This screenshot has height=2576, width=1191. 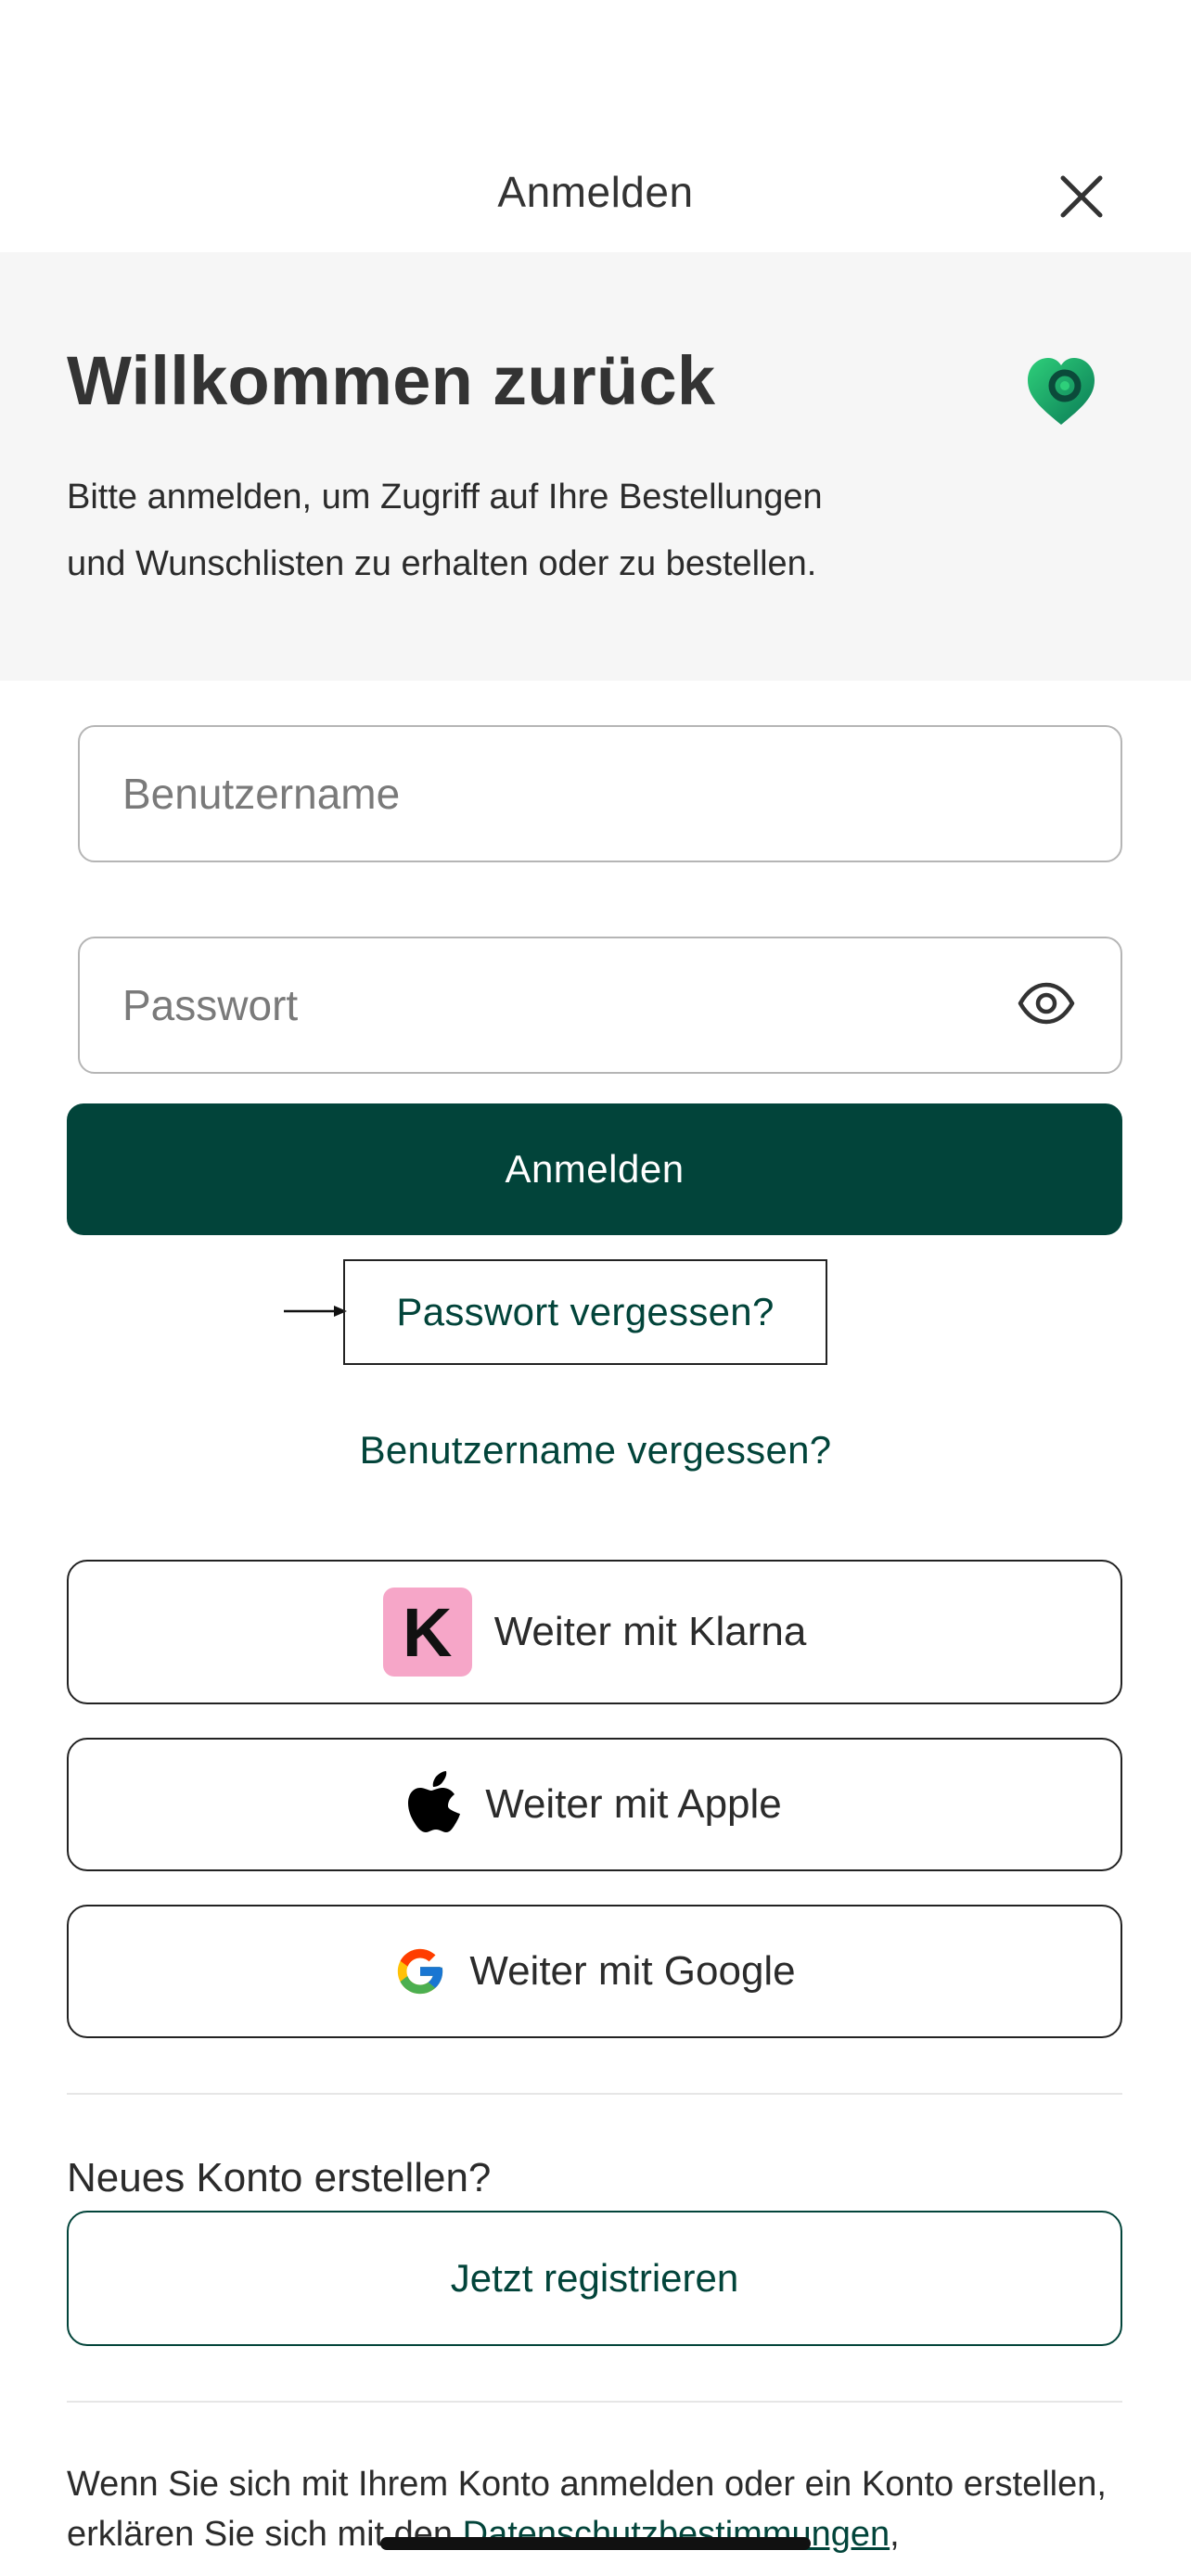 What do you see at coordinates (1061, 391) in the screenshot?
I see `heart-logo-icon` at bounding box center [1061, 391].